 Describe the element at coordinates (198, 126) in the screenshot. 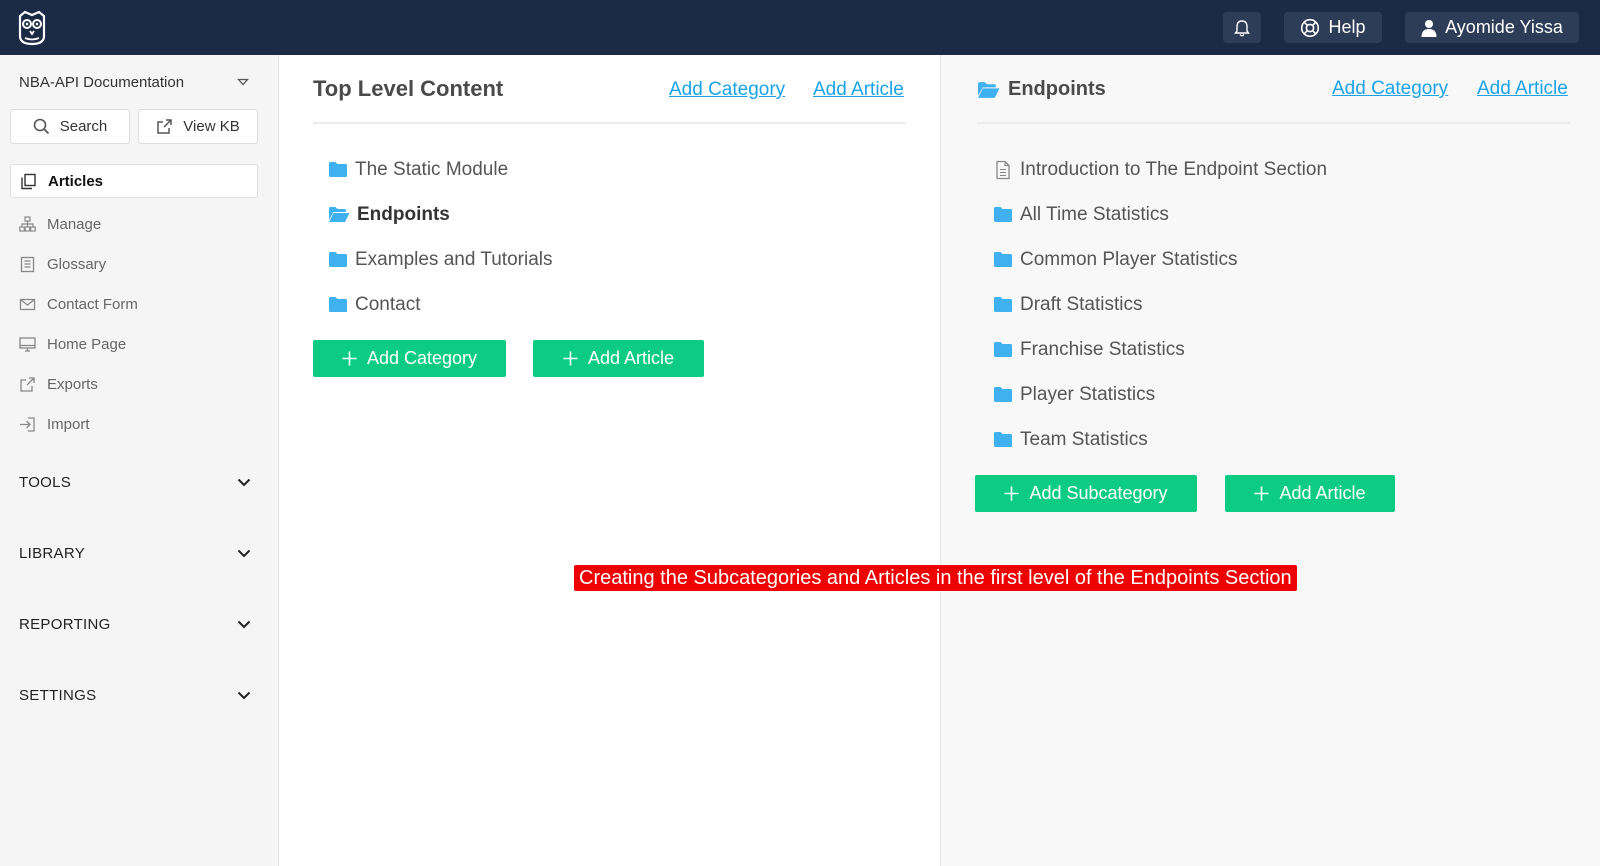

I see `view-kb-button: View KB` at that location.